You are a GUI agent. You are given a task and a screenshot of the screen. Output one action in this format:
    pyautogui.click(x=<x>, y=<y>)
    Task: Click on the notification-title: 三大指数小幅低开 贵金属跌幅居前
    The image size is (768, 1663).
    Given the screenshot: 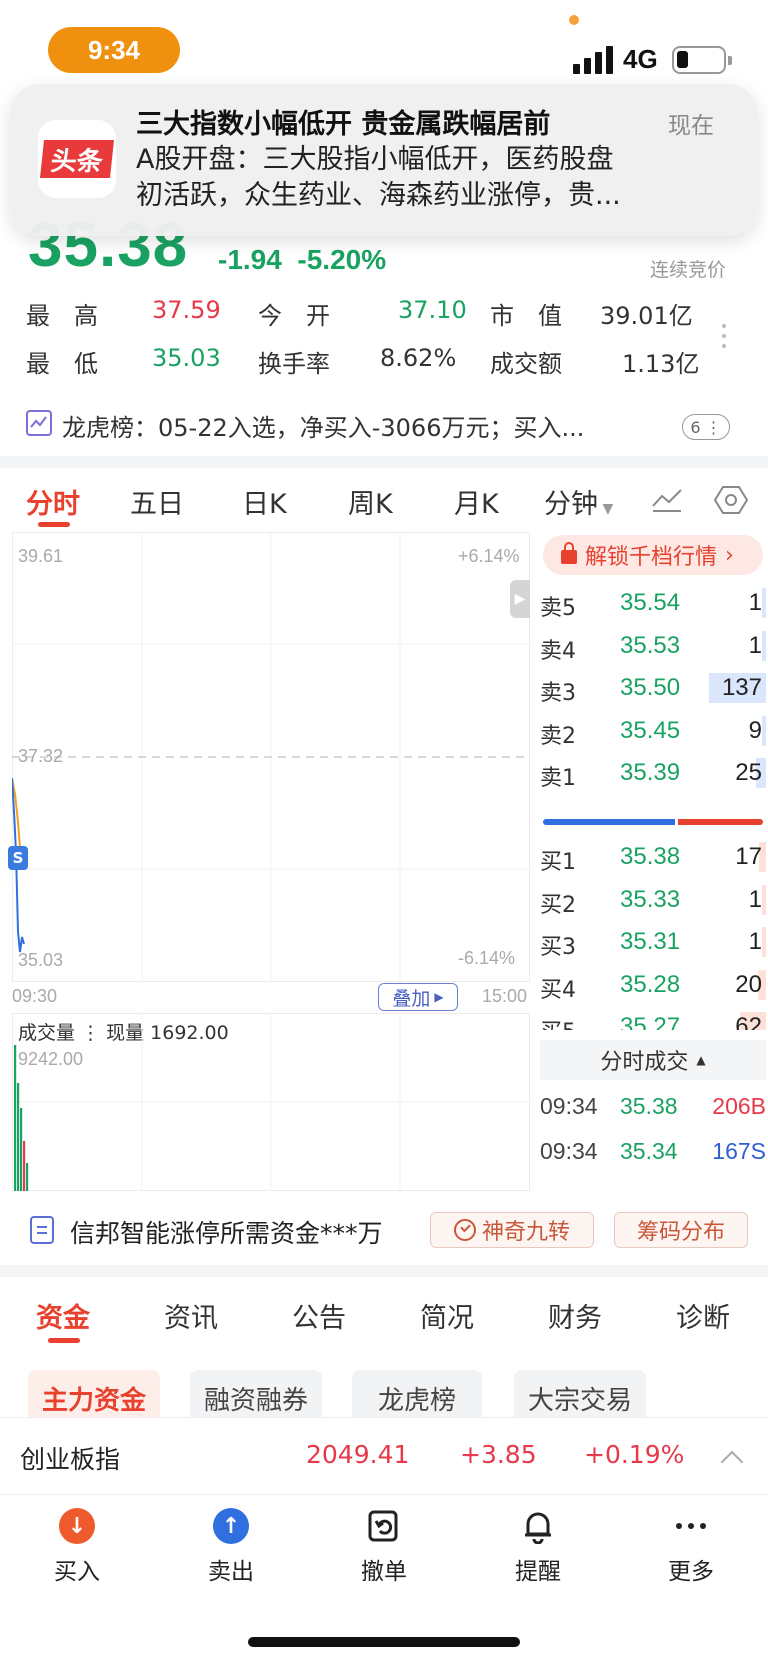 What is the action you would take?
    pyautogui.click(x=343, y=124)
    